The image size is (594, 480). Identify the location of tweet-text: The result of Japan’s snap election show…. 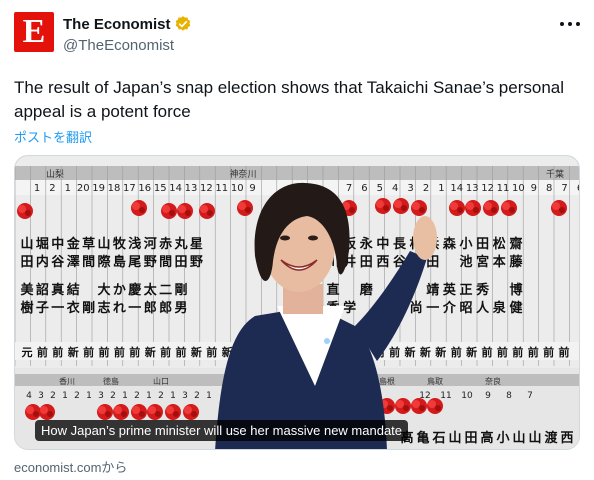
(289, 99).